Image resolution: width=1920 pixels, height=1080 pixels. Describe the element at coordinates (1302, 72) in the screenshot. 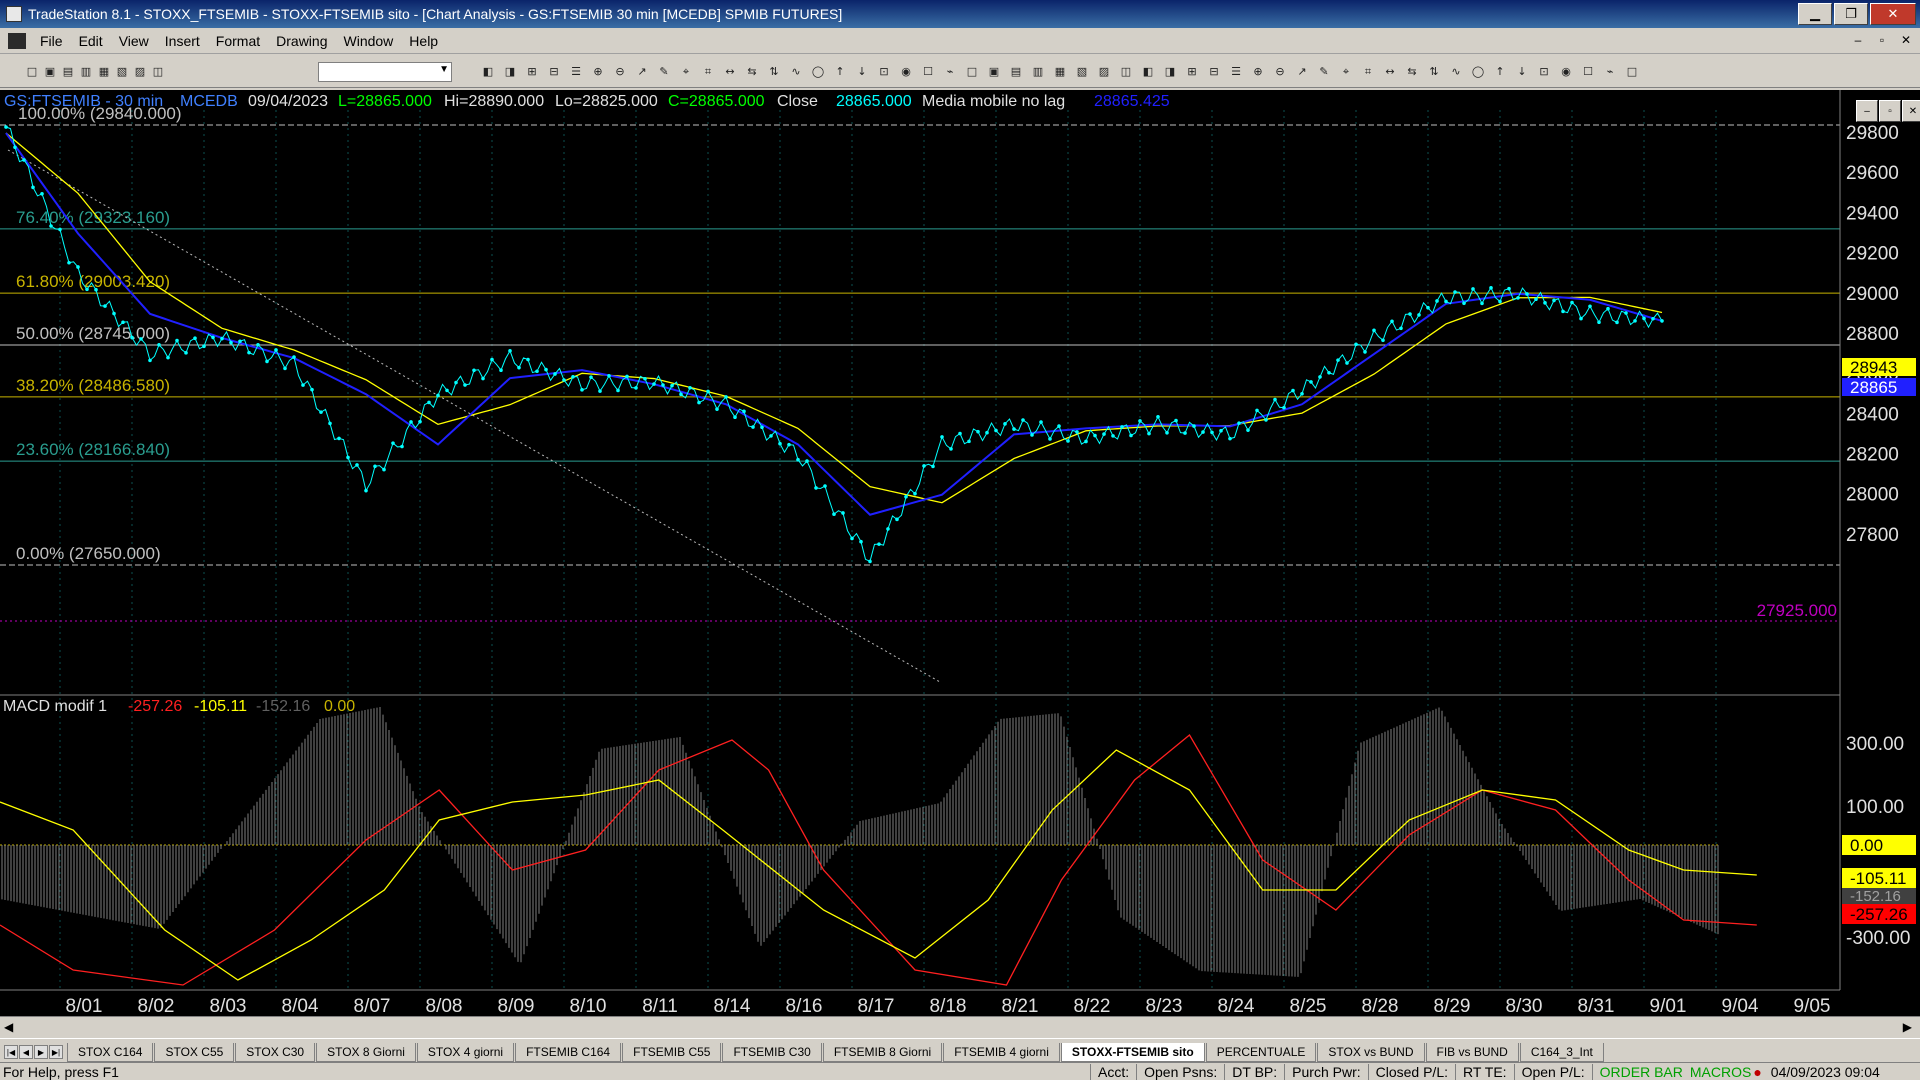

I see `toolbar-tool-icon: ↗` at that location.